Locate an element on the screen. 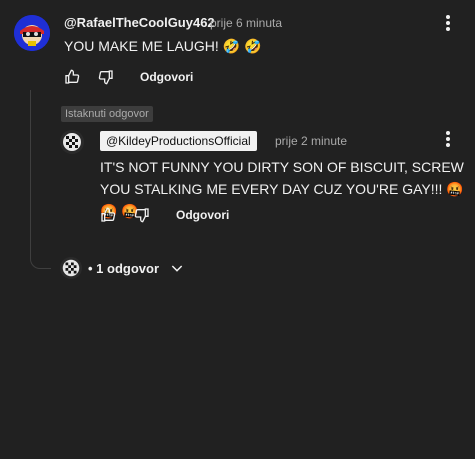  pinned-reply-badge: Istaknuti odgovor is located at coordinates (107, 114).